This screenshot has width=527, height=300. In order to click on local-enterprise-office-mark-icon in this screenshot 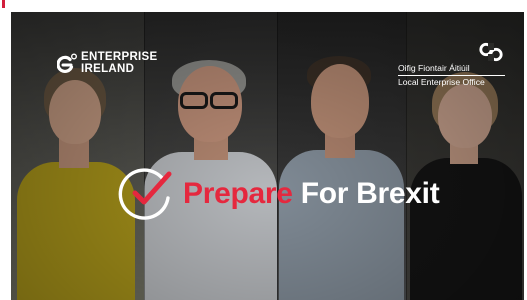, I will do `click(491, 52)`.